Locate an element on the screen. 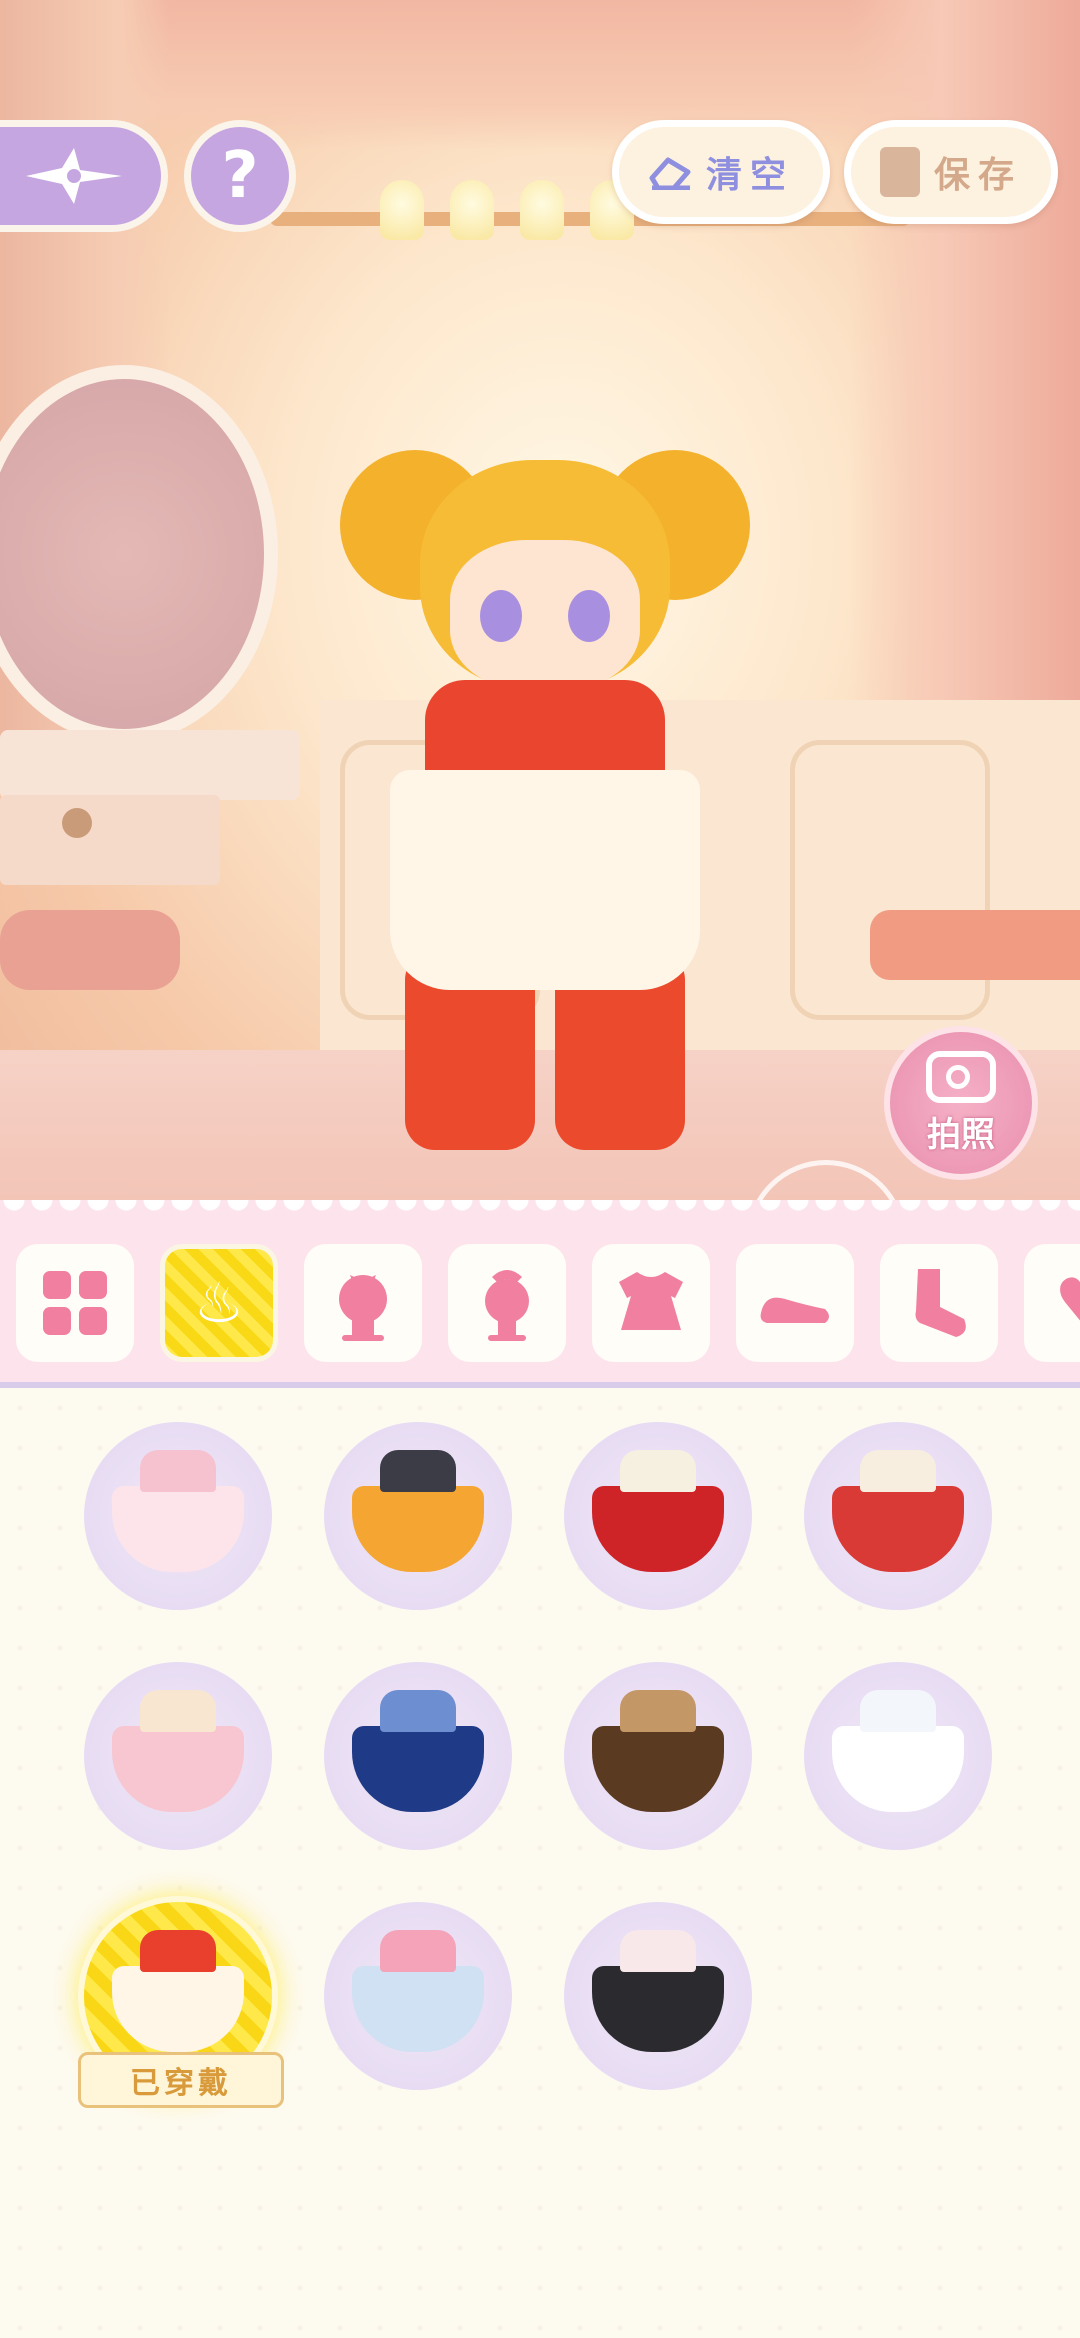  worn-badge: 已穿戴 is located at coordinates (181, 2080).